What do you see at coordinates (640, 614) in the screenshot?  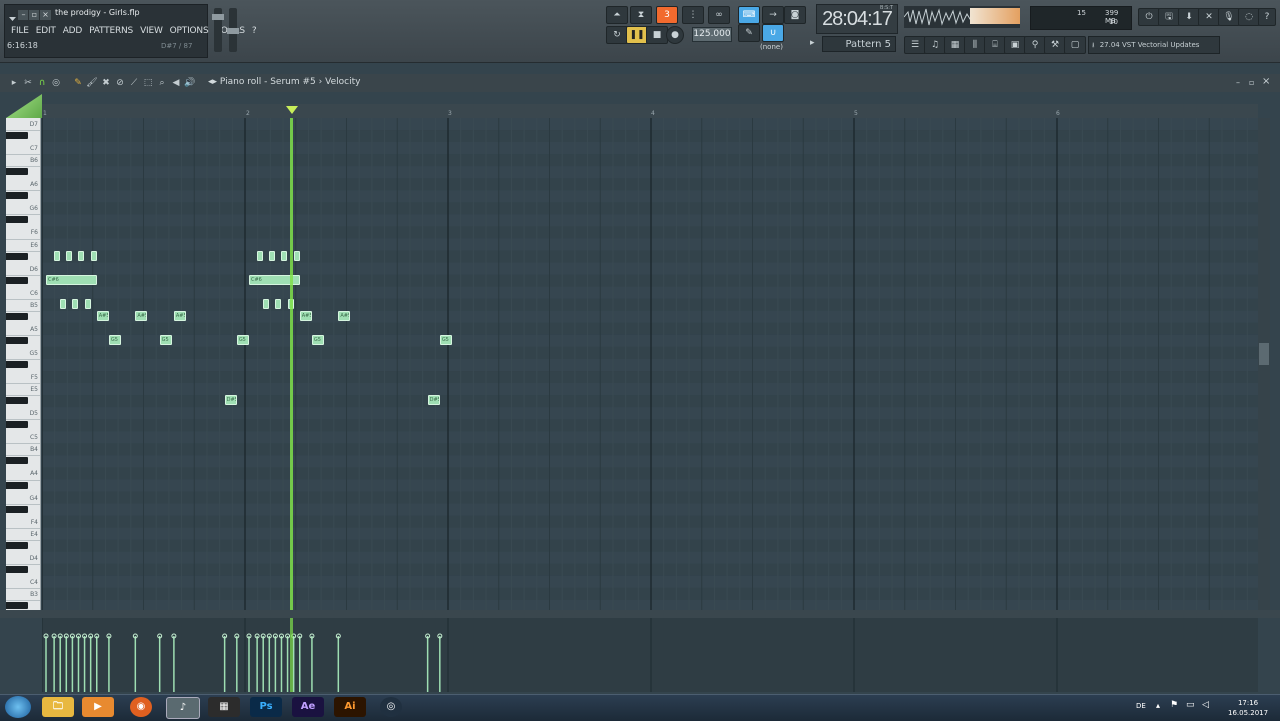 I see `event-splitter` at bounding box center [640, 614].